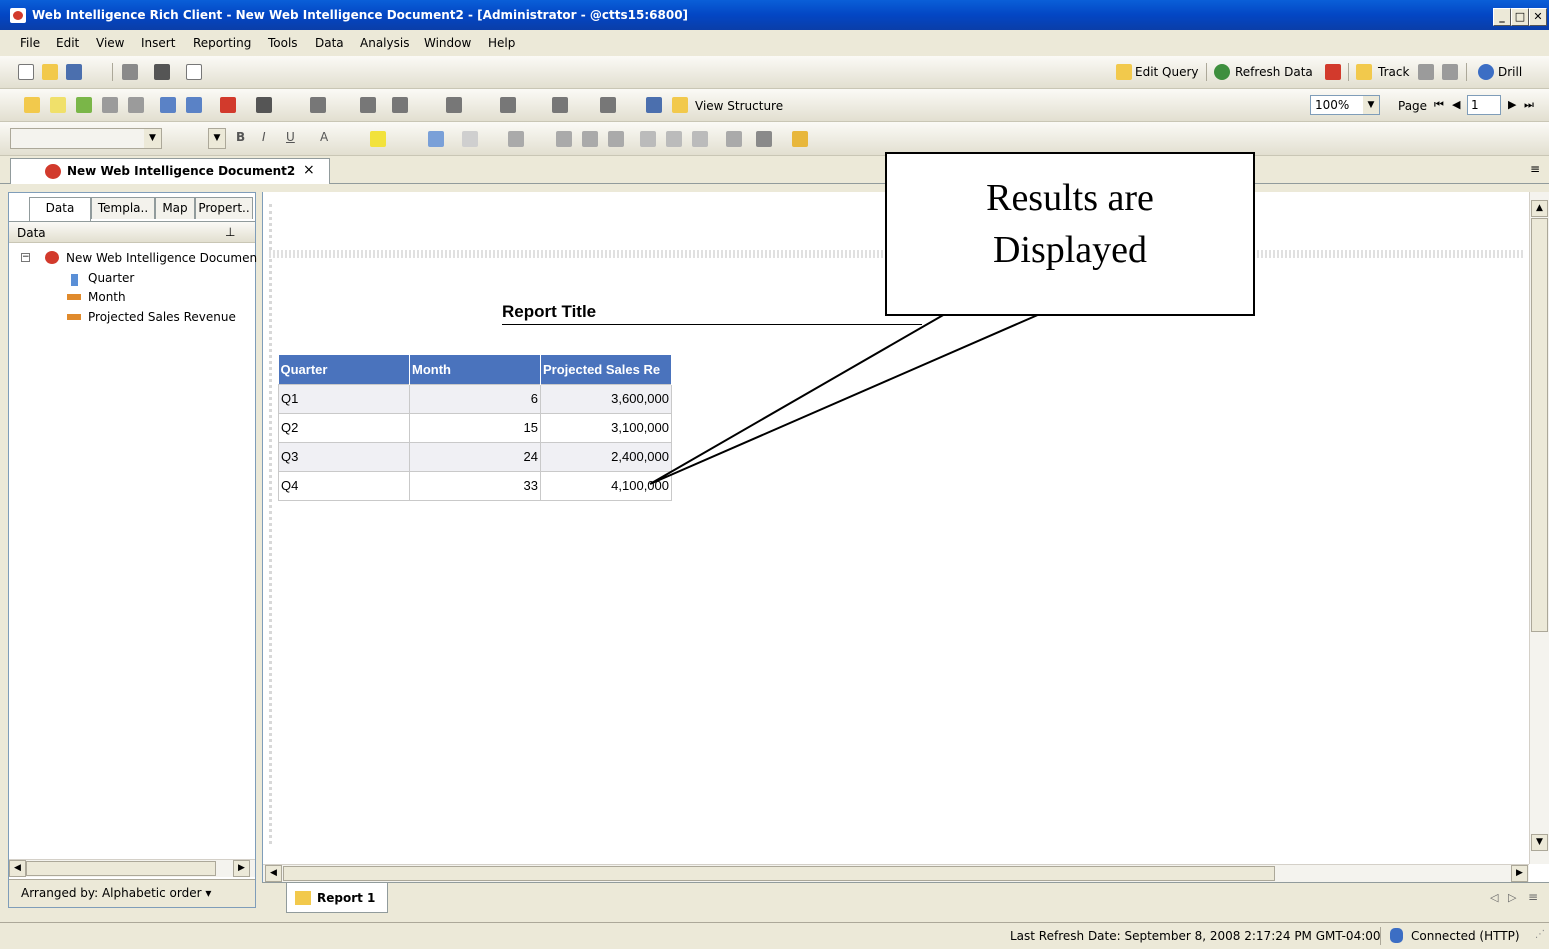  Describe the element at coordinates (1396, 935) in the screenshot. I see `database-icon` at that location.